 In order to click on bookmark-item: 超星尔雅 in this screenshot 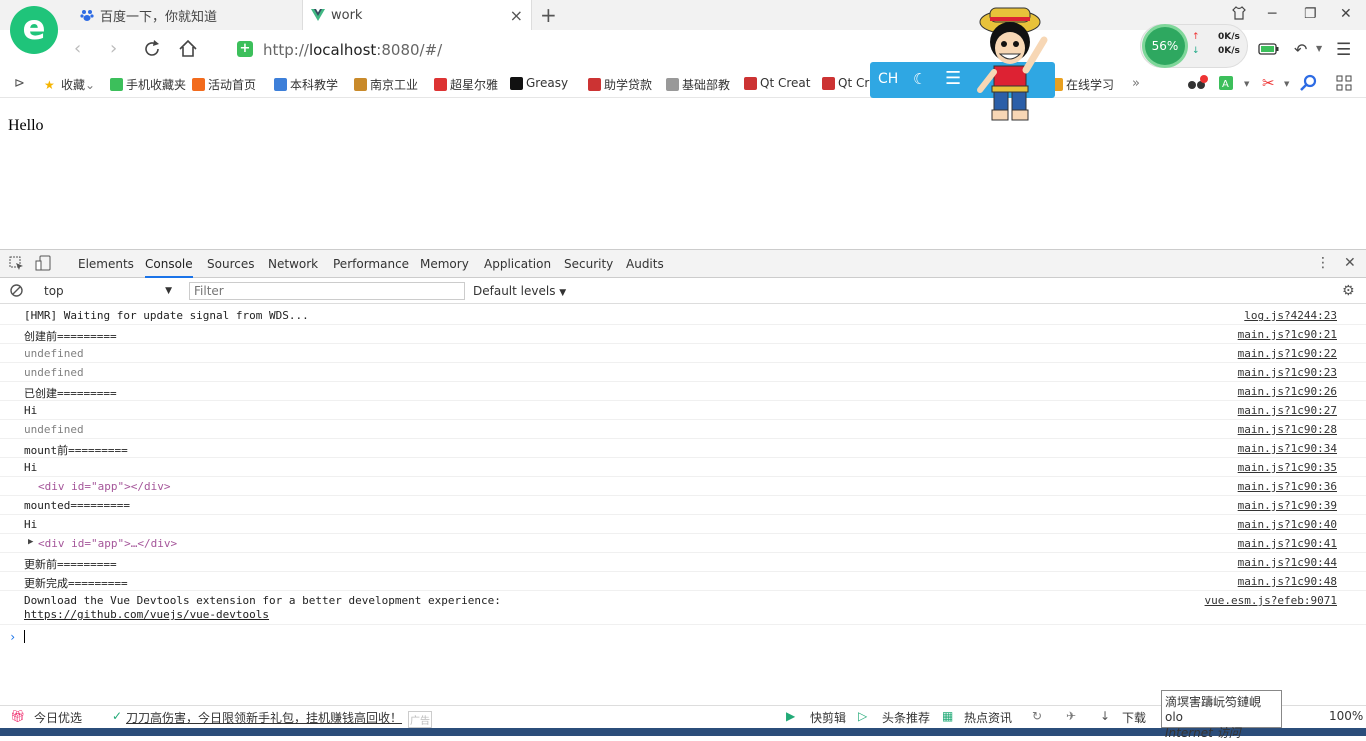, I will do `click(466, 84)`.